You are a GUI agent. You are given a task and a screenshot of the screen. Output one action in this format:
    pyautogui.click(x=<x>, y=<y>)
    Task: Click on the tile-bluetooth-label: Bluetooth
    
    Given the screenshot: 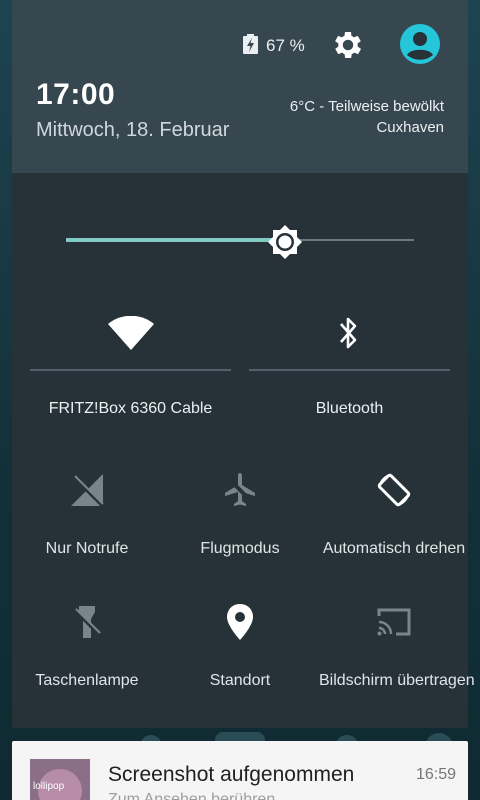 What is the action you would take?
    pyautogui.click(x=349, y=408)
    